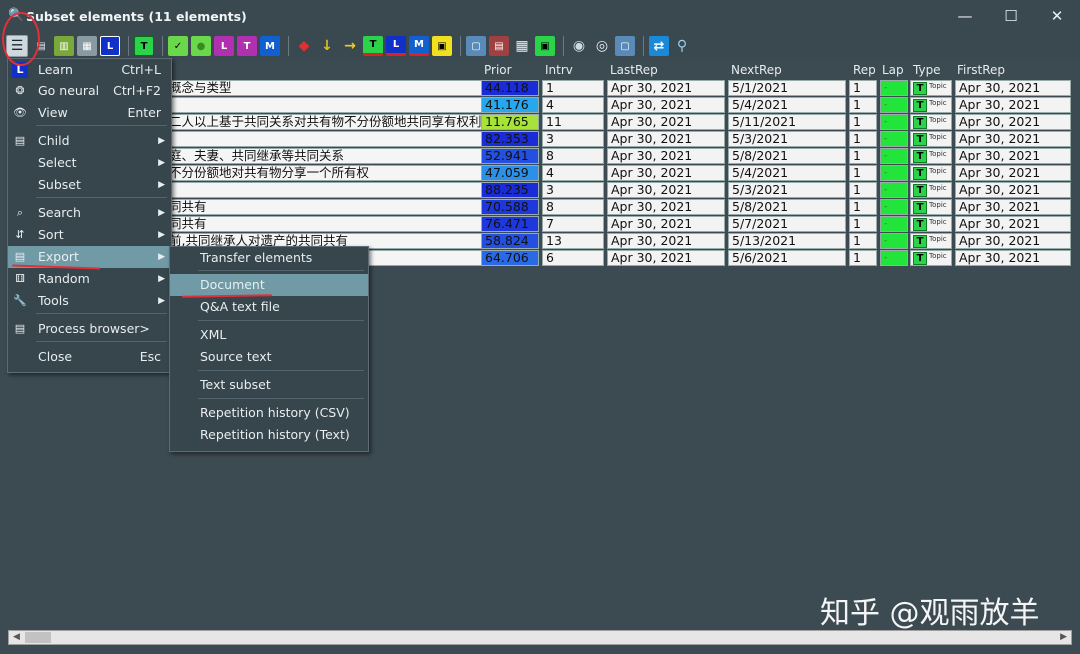  Describe the element at coordinates (787, 156) in the screenshot. I see `nextrep-cell: 5/8/2021` at that location.